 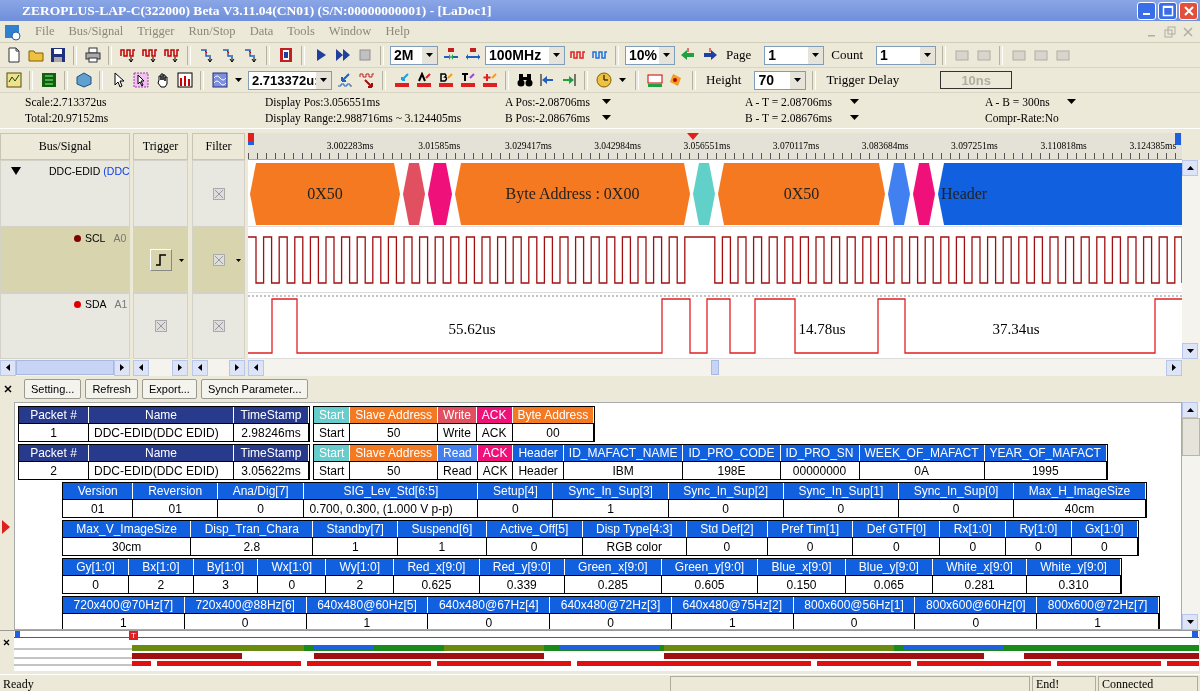 What do you see at coordinates (218, 146) in the screenshot?
I see `column-header: Filter` at bounding box center [218, 146].